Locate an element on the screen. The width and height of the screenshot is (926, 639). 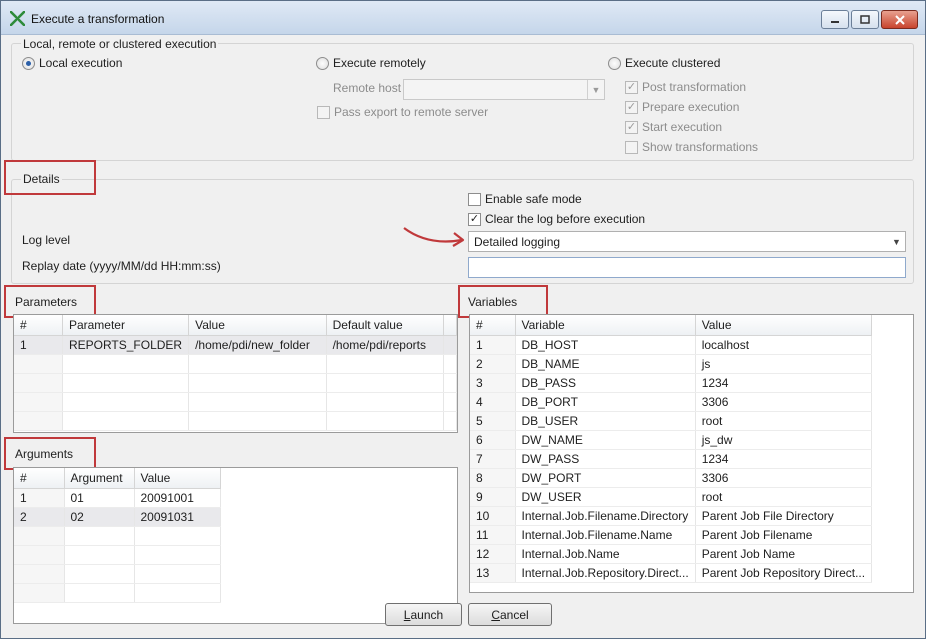
safe-mode-checkbox: Enable safe mode is located at coordinates (525, 199).